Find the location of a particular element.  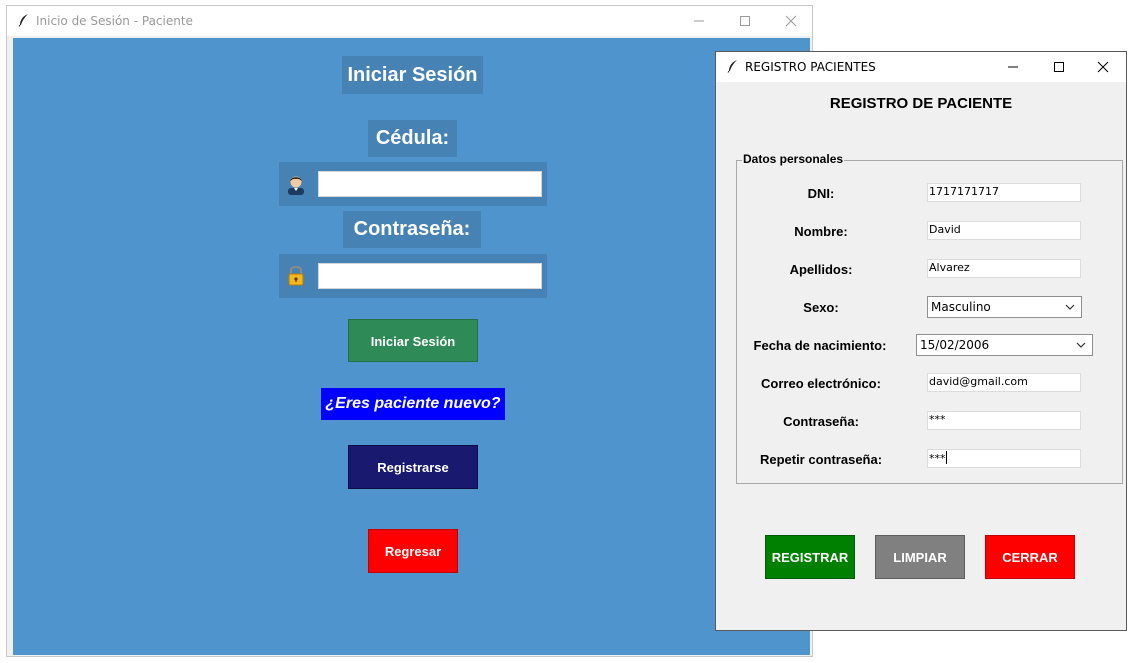

sexo-value: Masculino is located at coordinates (961, 307).